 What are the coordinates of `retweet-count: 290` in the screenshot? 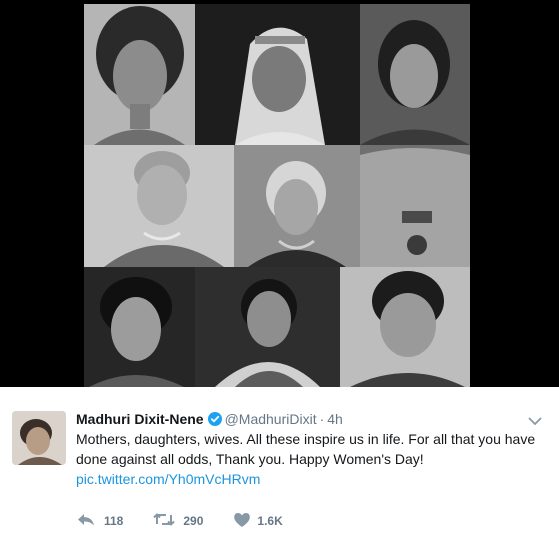 It's located at (193, 521).